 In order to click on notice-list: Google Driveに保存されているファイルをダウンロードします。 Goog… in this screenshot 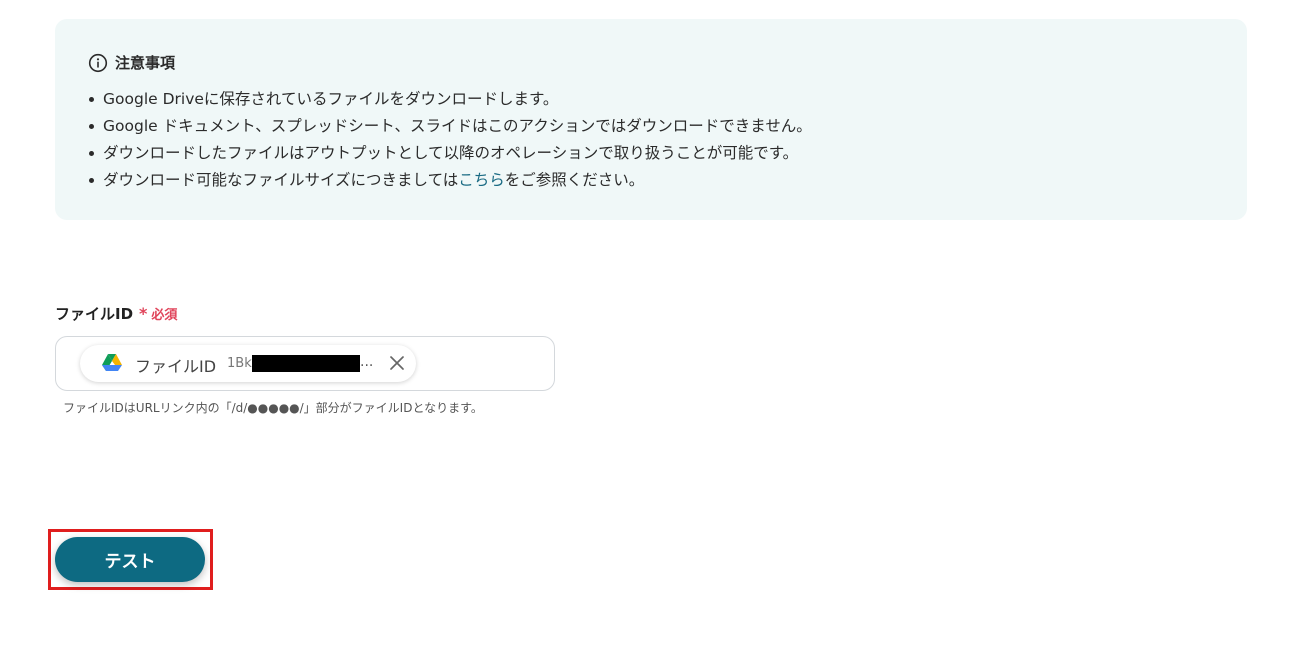, I will do `click(450, 140)`.